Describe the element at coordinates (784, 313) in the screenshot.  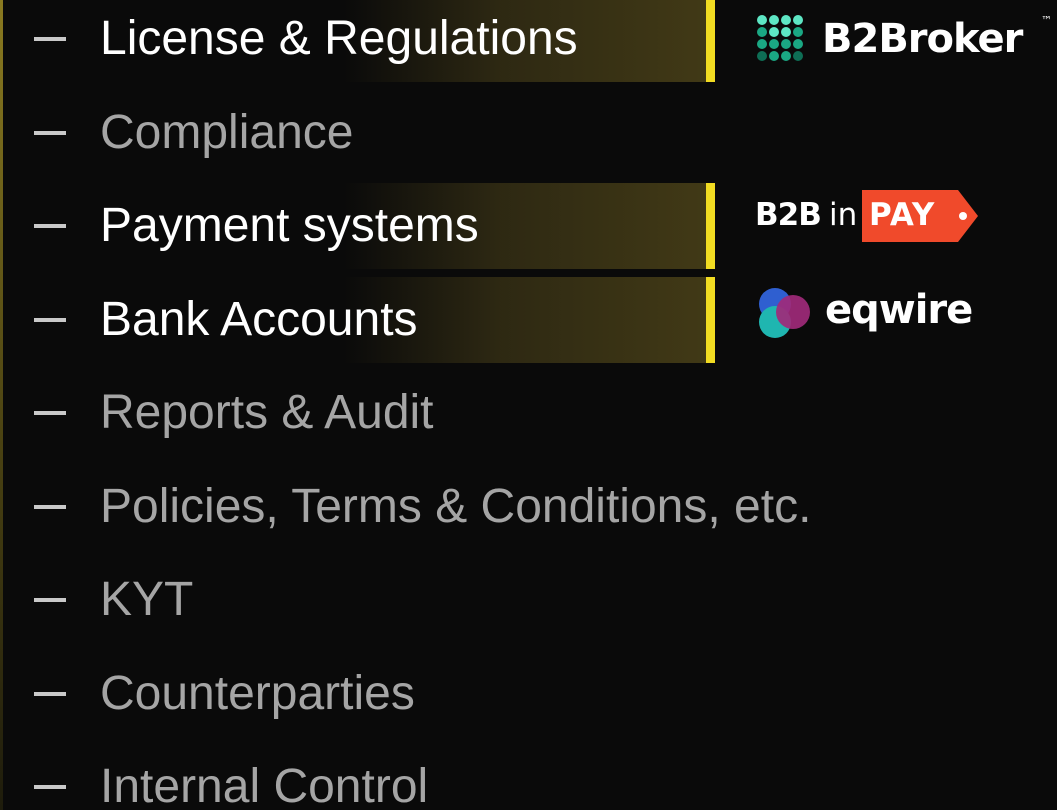
I see `overlapping-circles-icon` at that location.